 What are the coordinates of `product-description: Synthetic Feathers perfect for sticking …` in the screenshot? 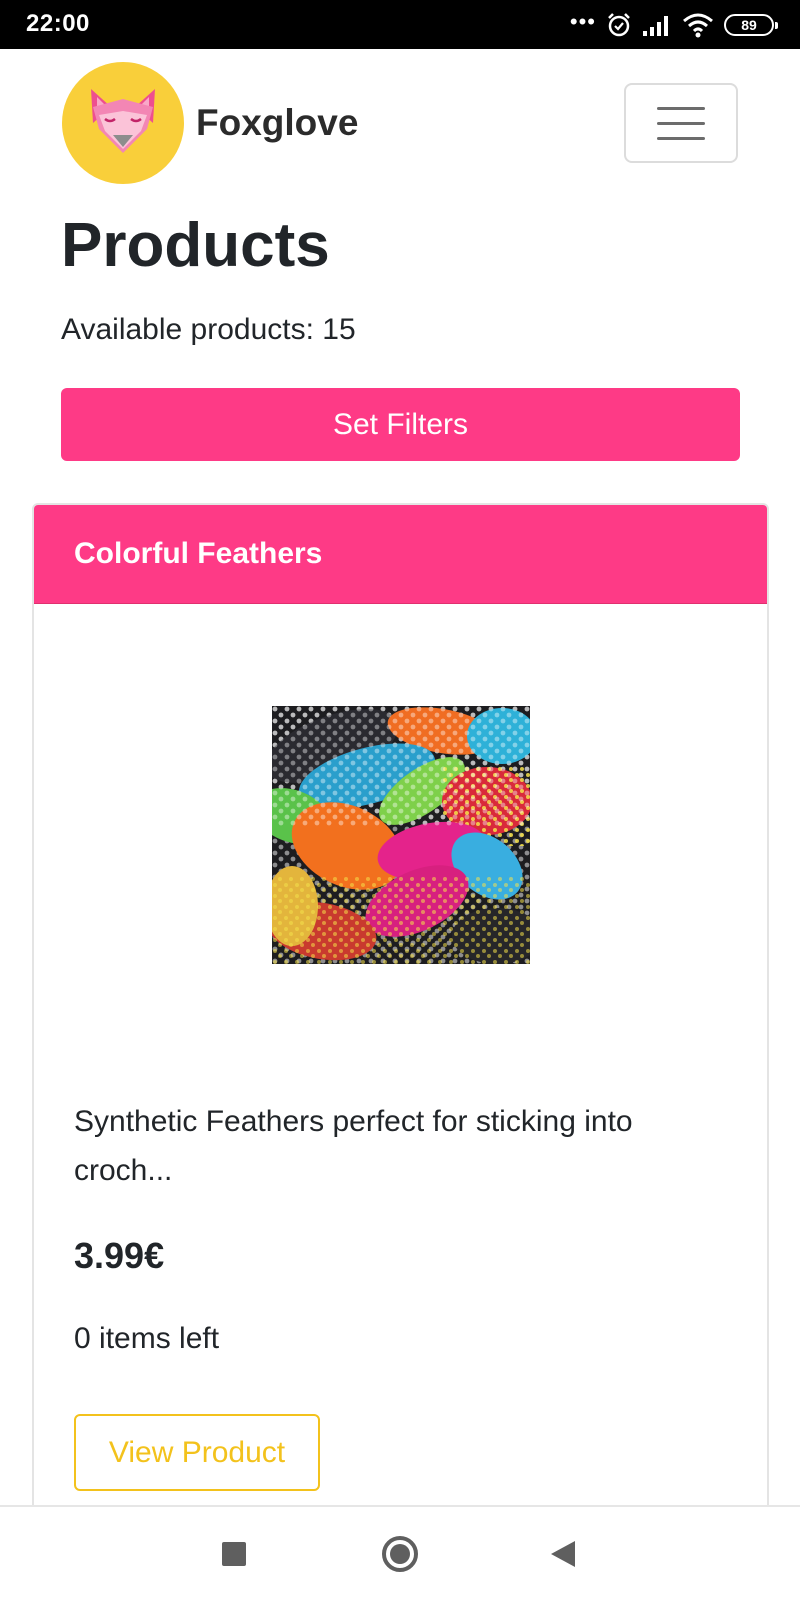 It's located at (353, 1146).